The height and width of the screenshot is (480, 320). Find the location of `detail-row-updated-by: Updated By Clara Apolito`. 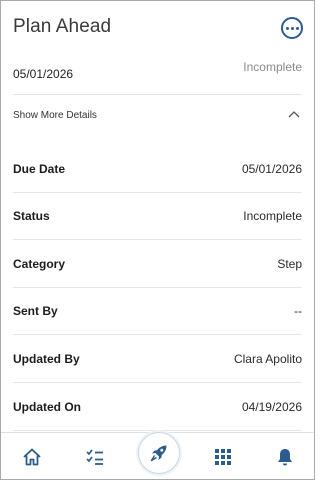

detail-row-updated-by: Updated By Clara Apolito is located at coordinates (157, 359).